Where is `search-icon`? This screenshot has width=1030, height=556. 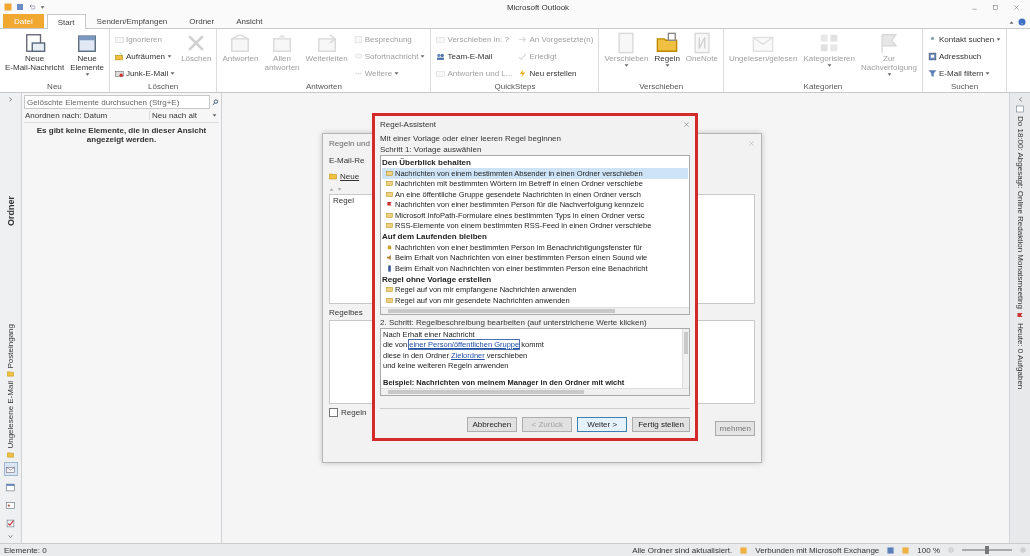
search-icon is located at coordinates (215, 102).